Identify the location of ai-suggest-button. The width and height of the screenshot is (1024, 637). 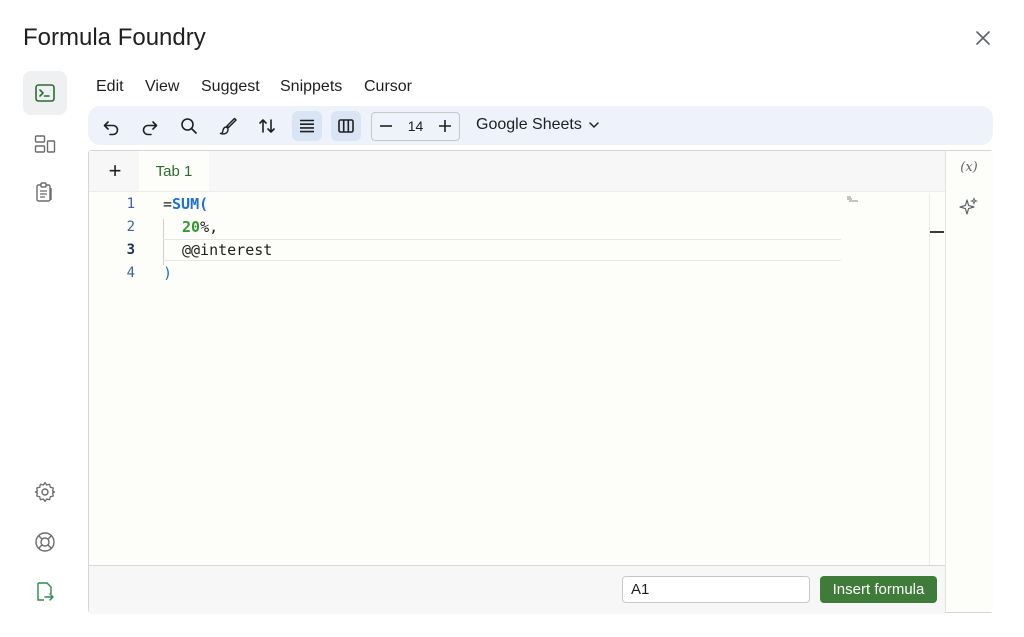
(969, 207).